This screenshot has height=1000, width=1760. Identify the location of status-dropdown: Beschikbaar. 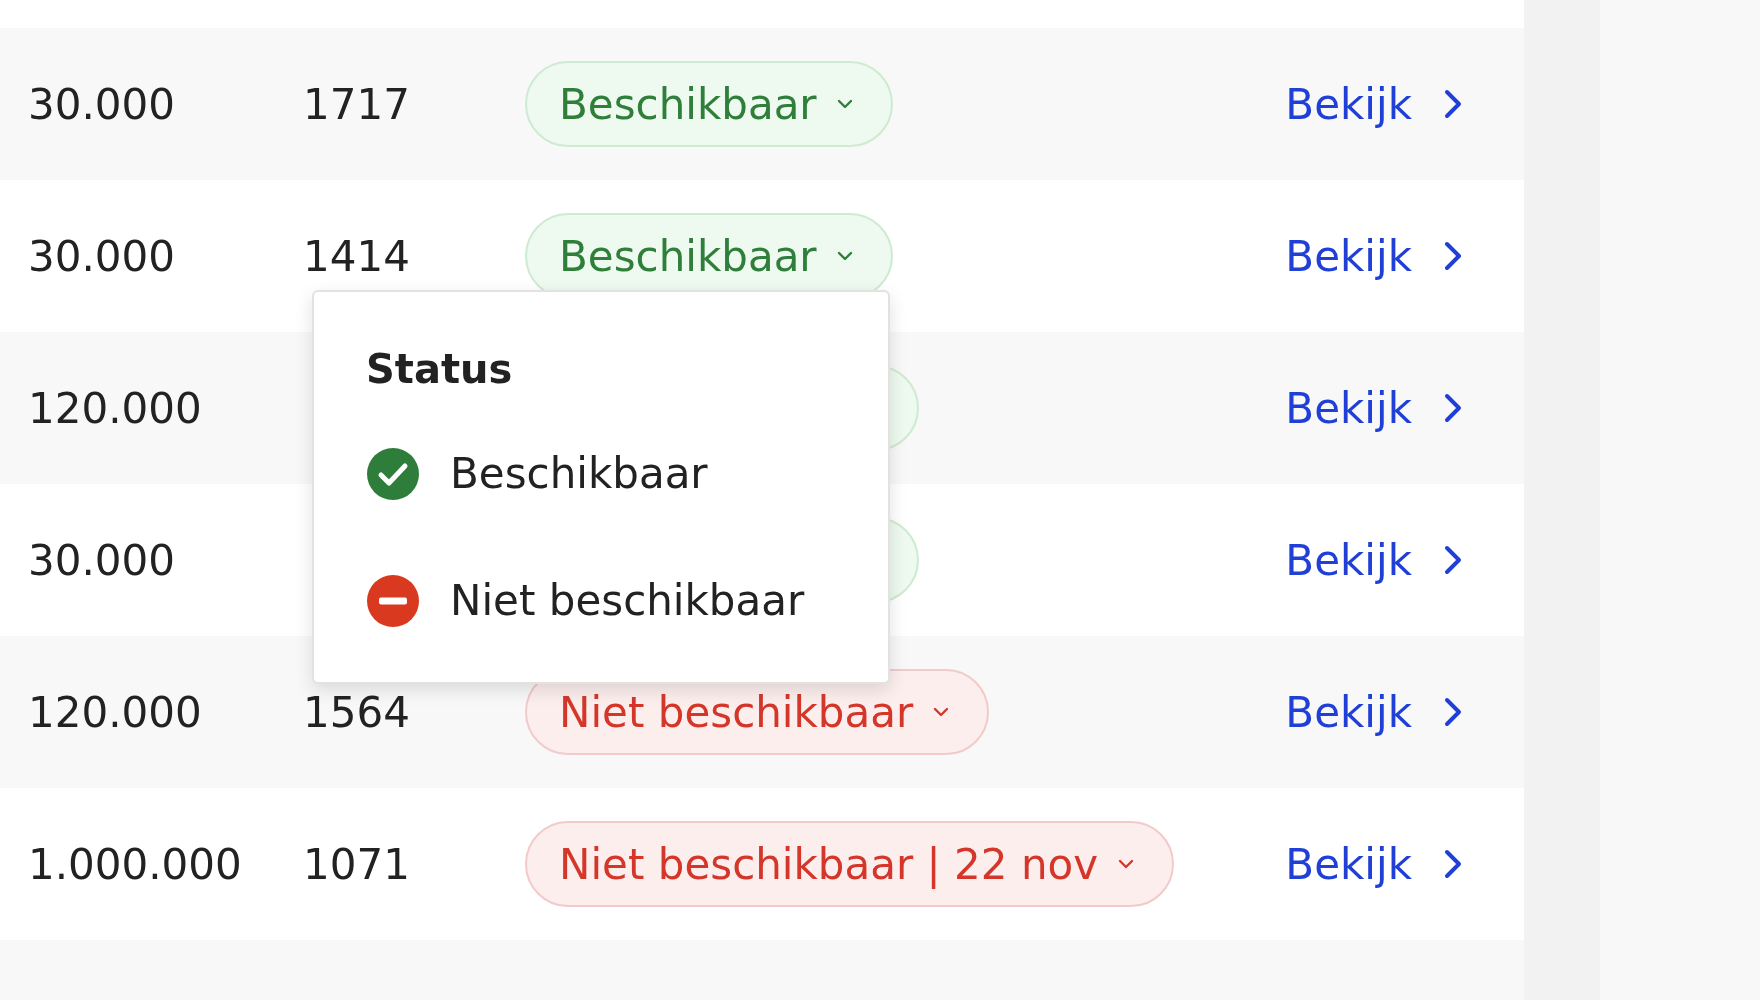
(709, 104).